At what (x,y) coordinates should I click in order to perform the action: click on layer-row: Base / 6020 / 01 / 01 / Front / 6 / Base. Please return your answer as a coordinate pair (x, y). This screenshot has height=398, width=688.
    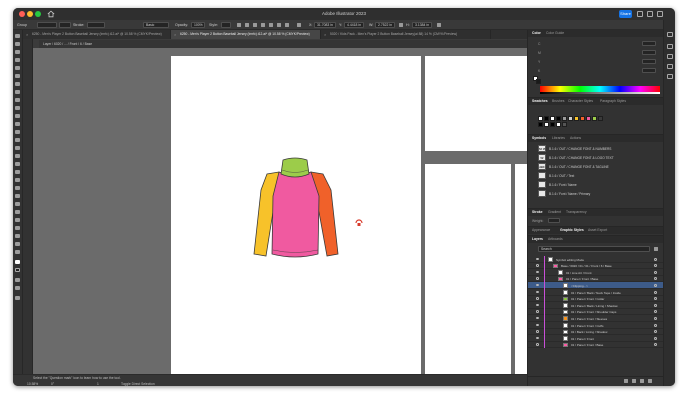
    Looking at the image, I should click on (596, 266).